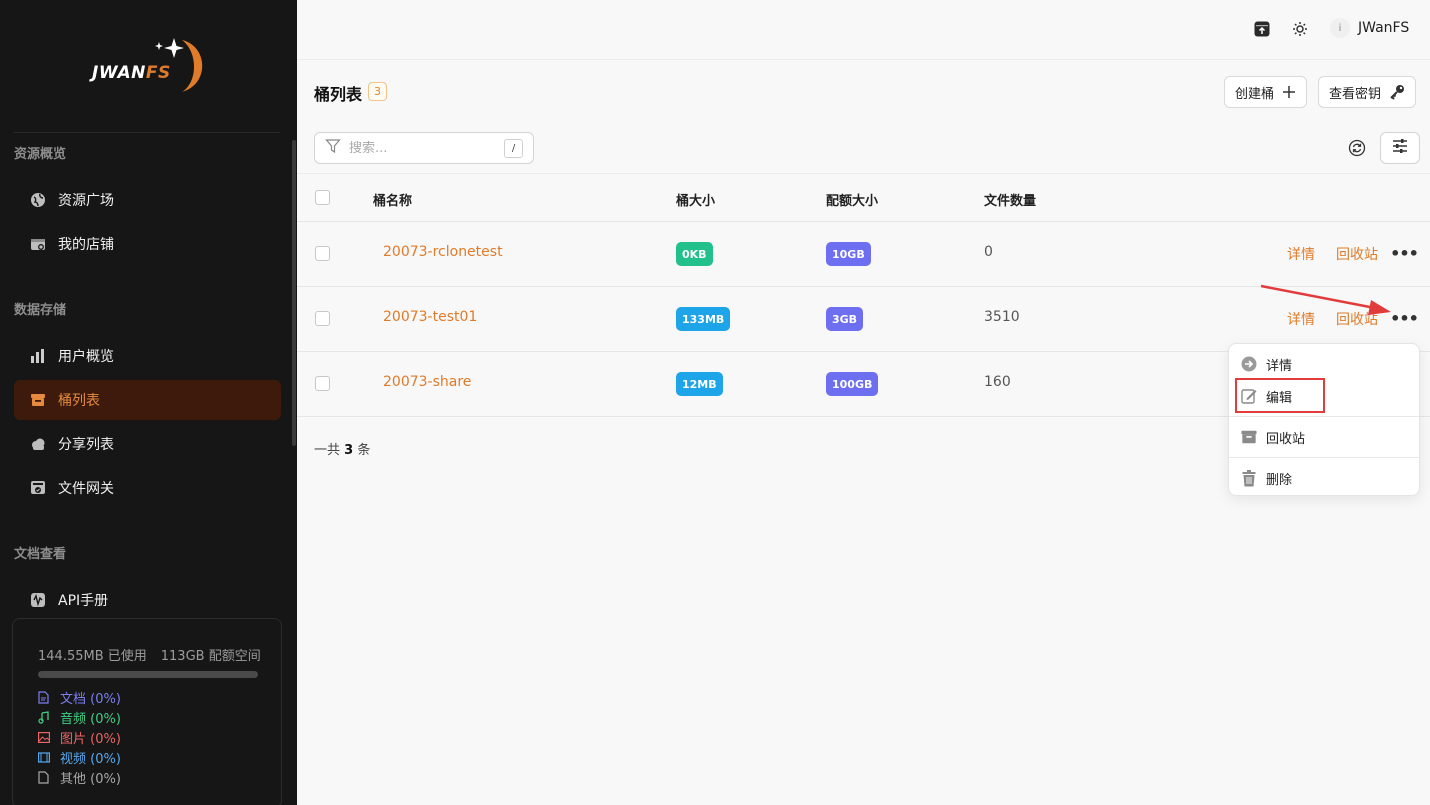 The image size is (1430, 805). I want to click on search-input, so click(424, 148).